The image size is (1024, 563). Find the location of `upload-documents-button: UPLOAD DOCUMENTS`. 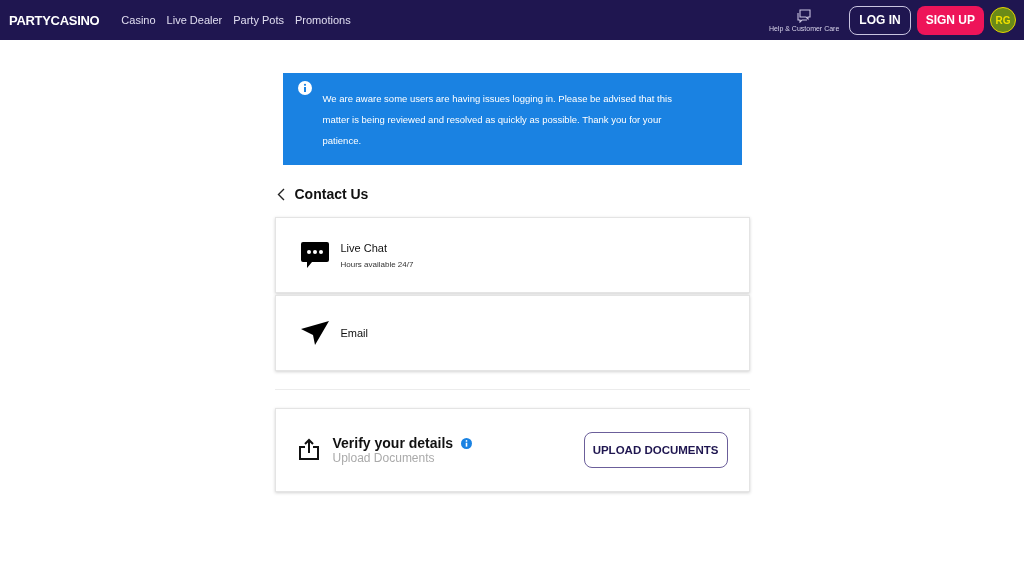

upload-documents-button: UPLOAD DOCUMENTS is located at coordinates (655, 450).